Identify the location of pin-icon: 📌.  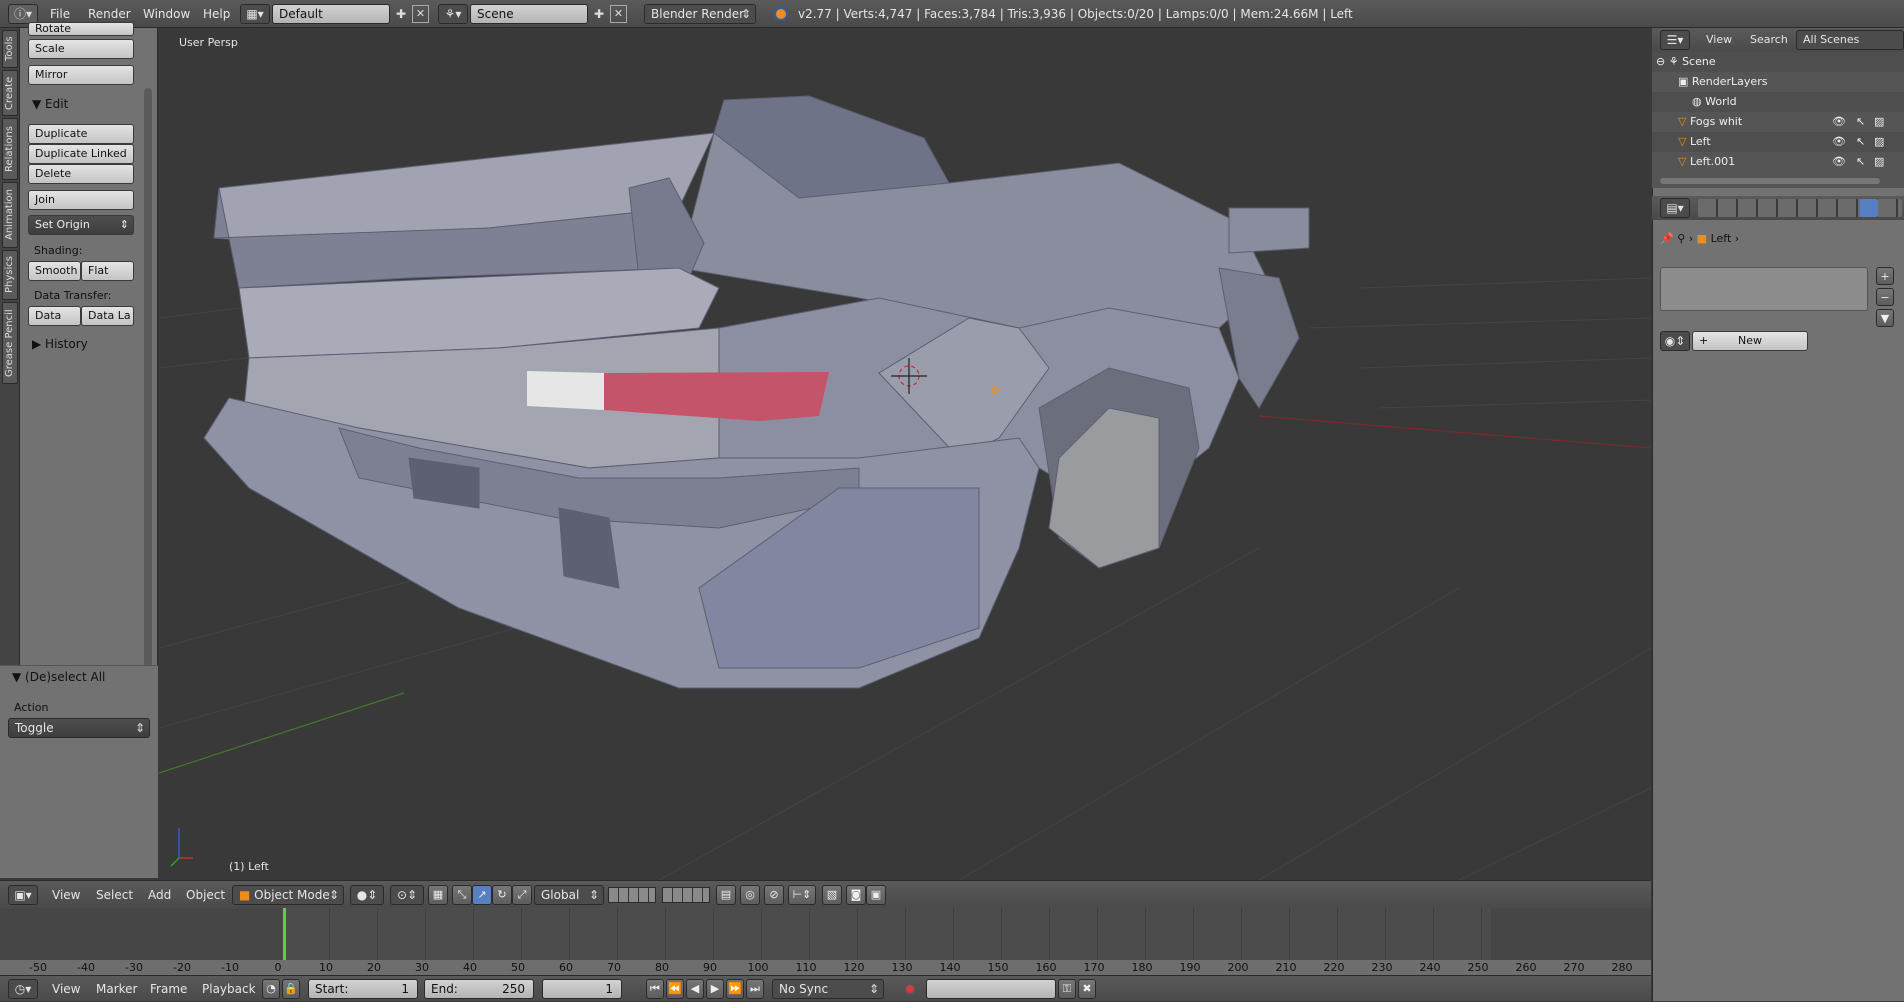
(1667, 238).